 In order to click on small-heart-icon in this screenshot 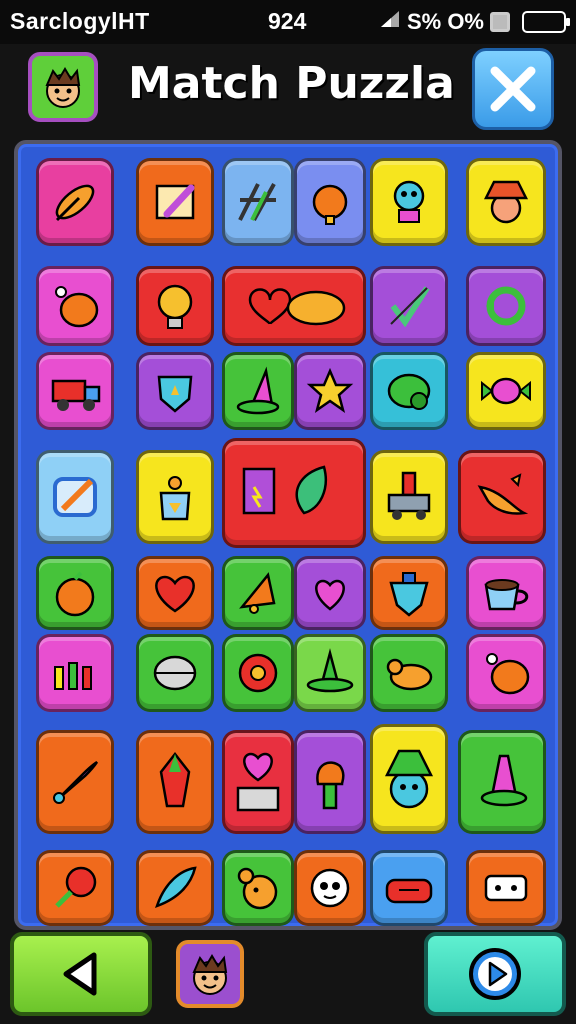, I will do `click(330, 595)`.